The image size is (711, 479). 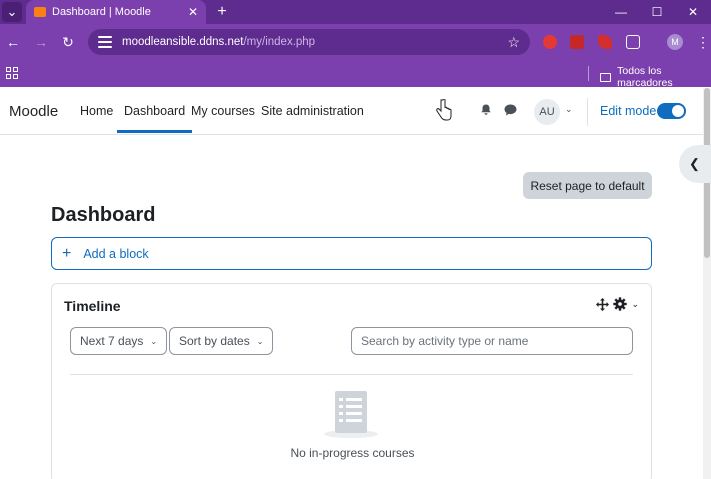 I want to click on browser-profile-avatar: M, so click(x=675, y=42).